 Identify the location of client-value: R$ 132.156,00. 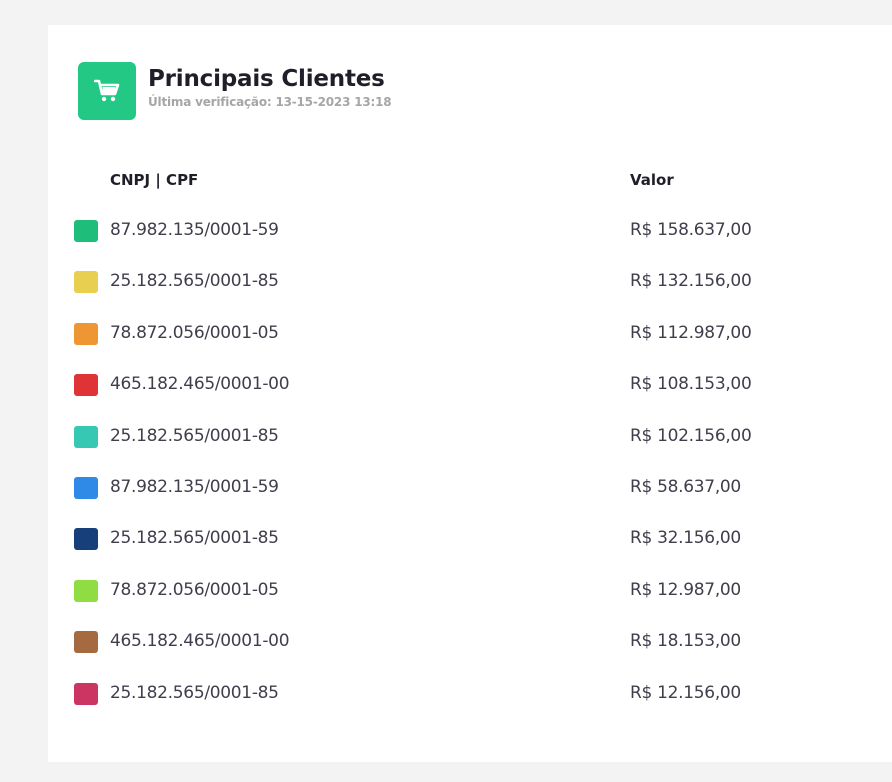
(691, 281).